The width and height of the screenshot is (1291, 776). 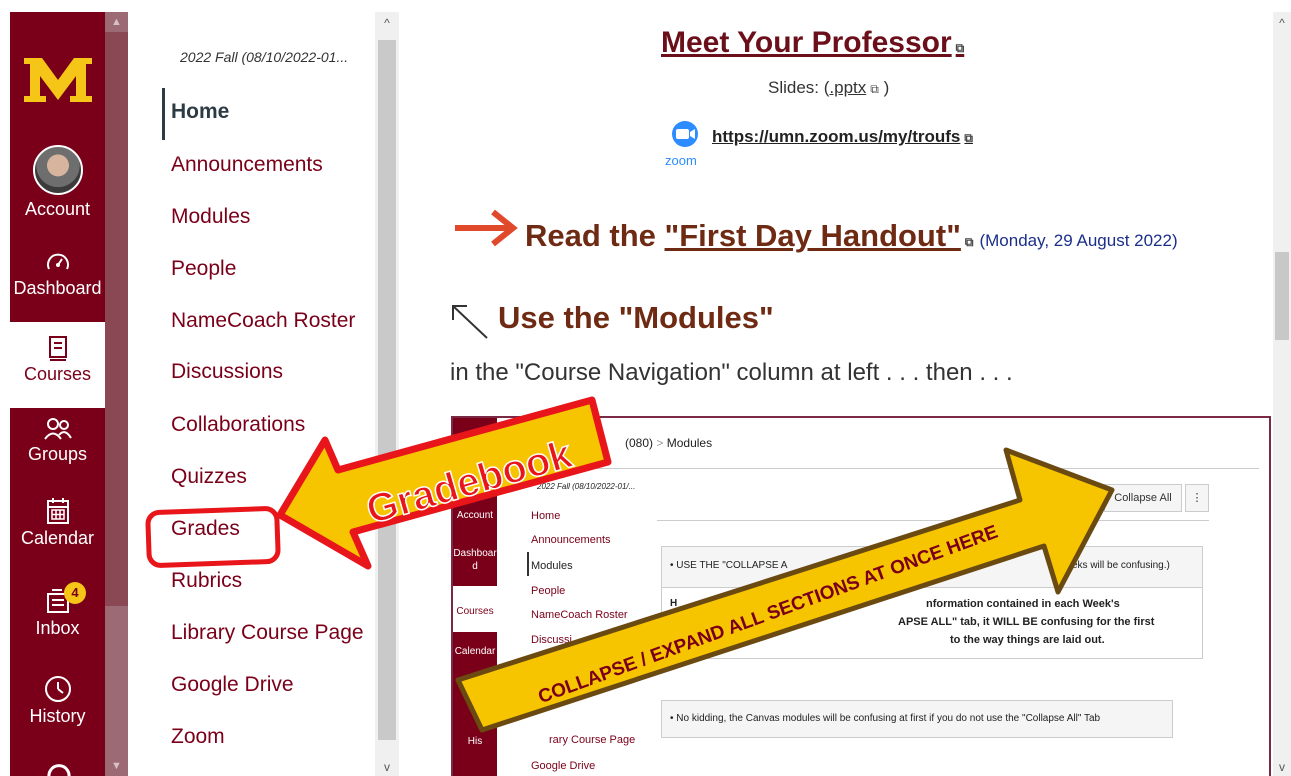 What do you see at coordinates (475, 611) in the screenshot?
I see `embedded-courses-label: Courses` at bounding box center [475, 611].